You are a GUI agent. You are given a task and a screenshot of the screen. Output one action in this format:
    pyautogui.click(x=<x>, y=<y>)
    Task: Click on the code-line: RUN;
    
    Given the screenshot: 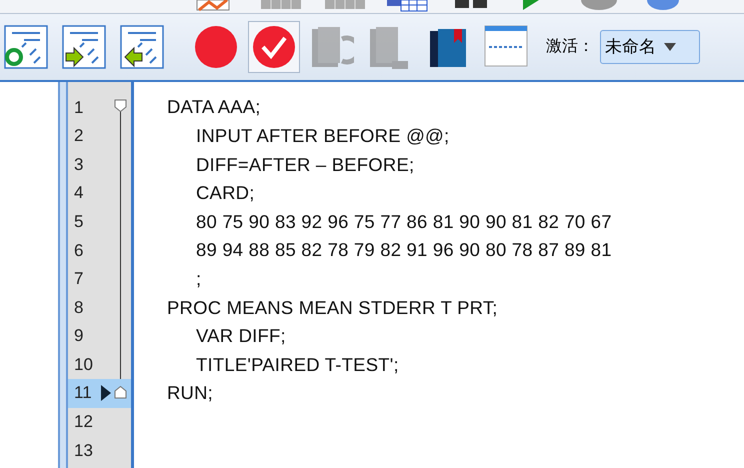 What is the action you would take?
    pyautogui.click(x=190, y=393)
    